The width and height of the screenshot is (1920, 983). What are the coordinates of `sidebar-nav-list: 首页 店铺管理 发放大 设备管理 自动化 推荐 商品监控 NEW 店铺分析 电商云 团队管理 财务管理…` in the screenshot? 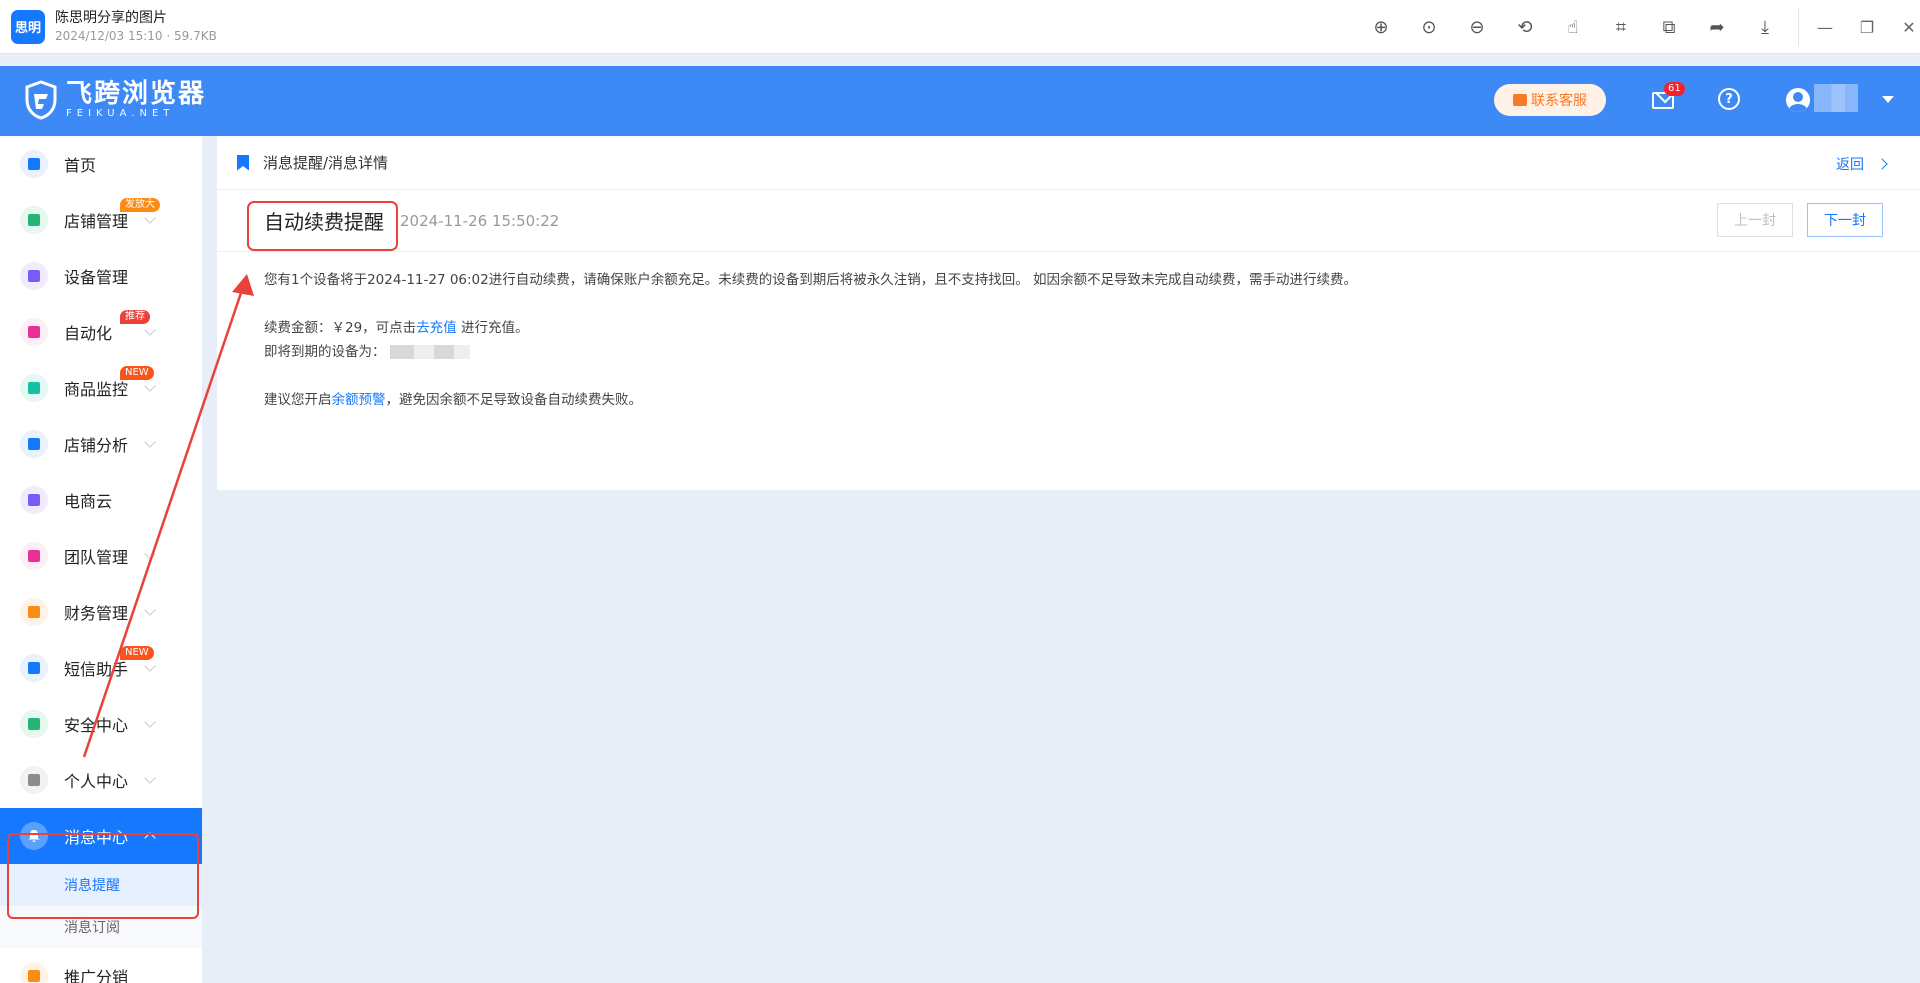 It's located at (101, 472).